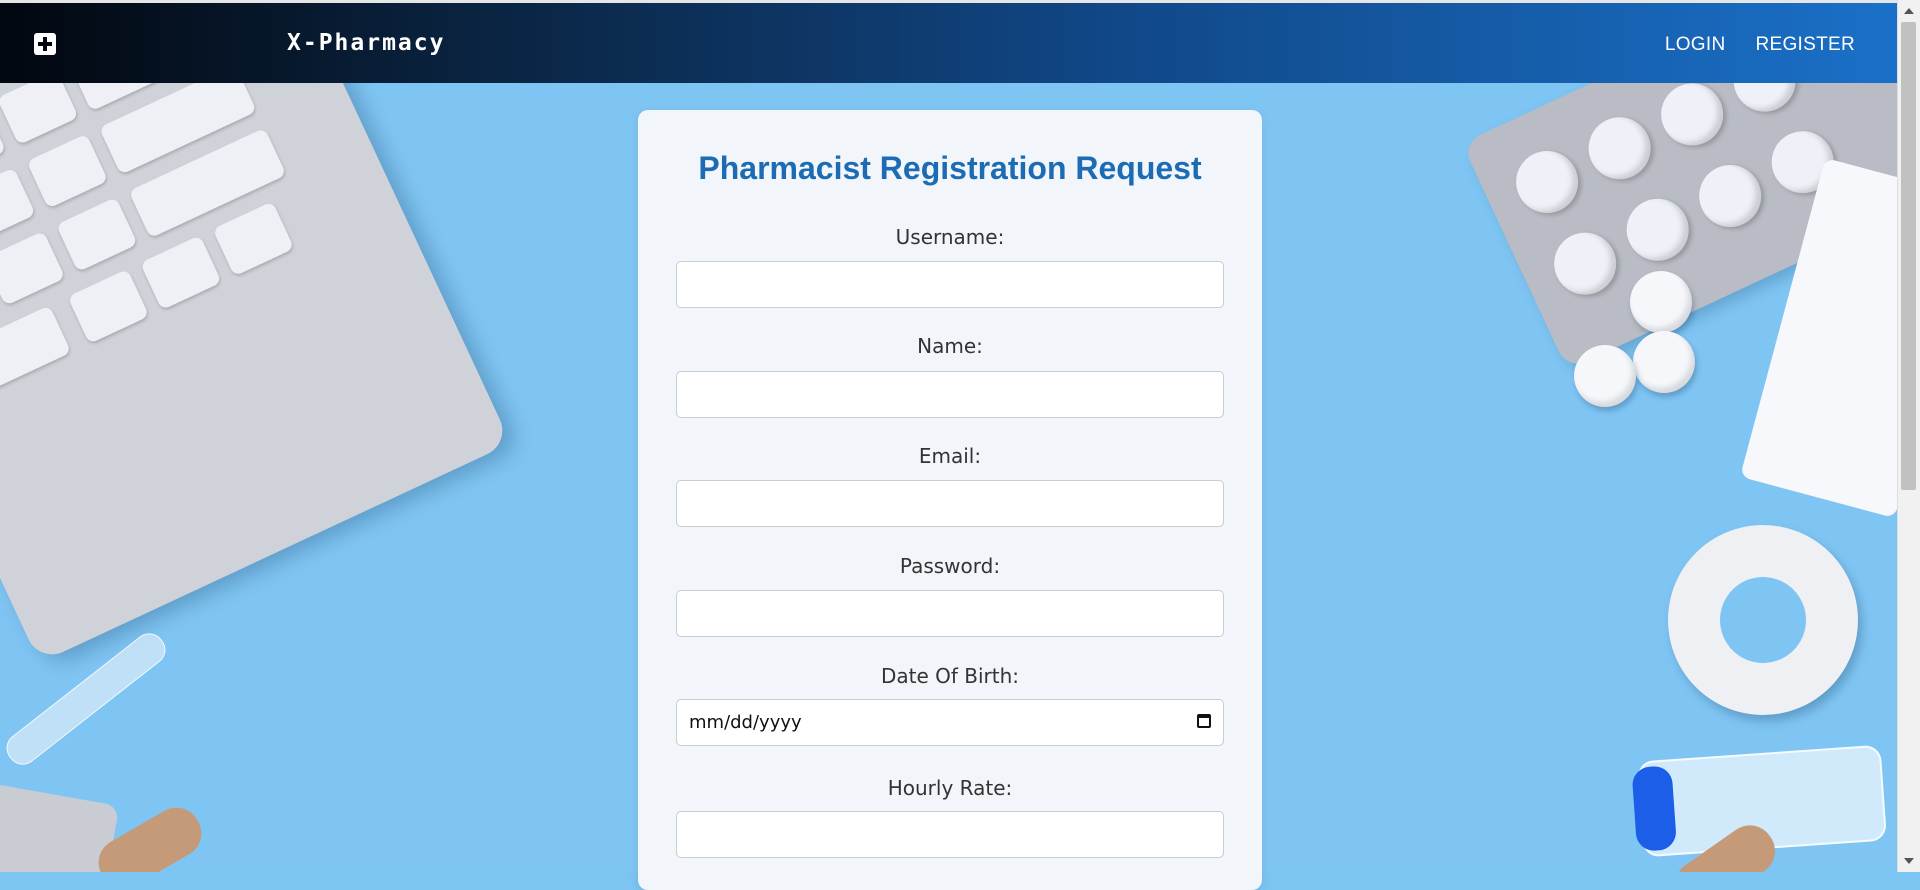  What do you see at coordinates (950, 503) in the screenshot?
I see `email-input` at bounding box center [950, 503].